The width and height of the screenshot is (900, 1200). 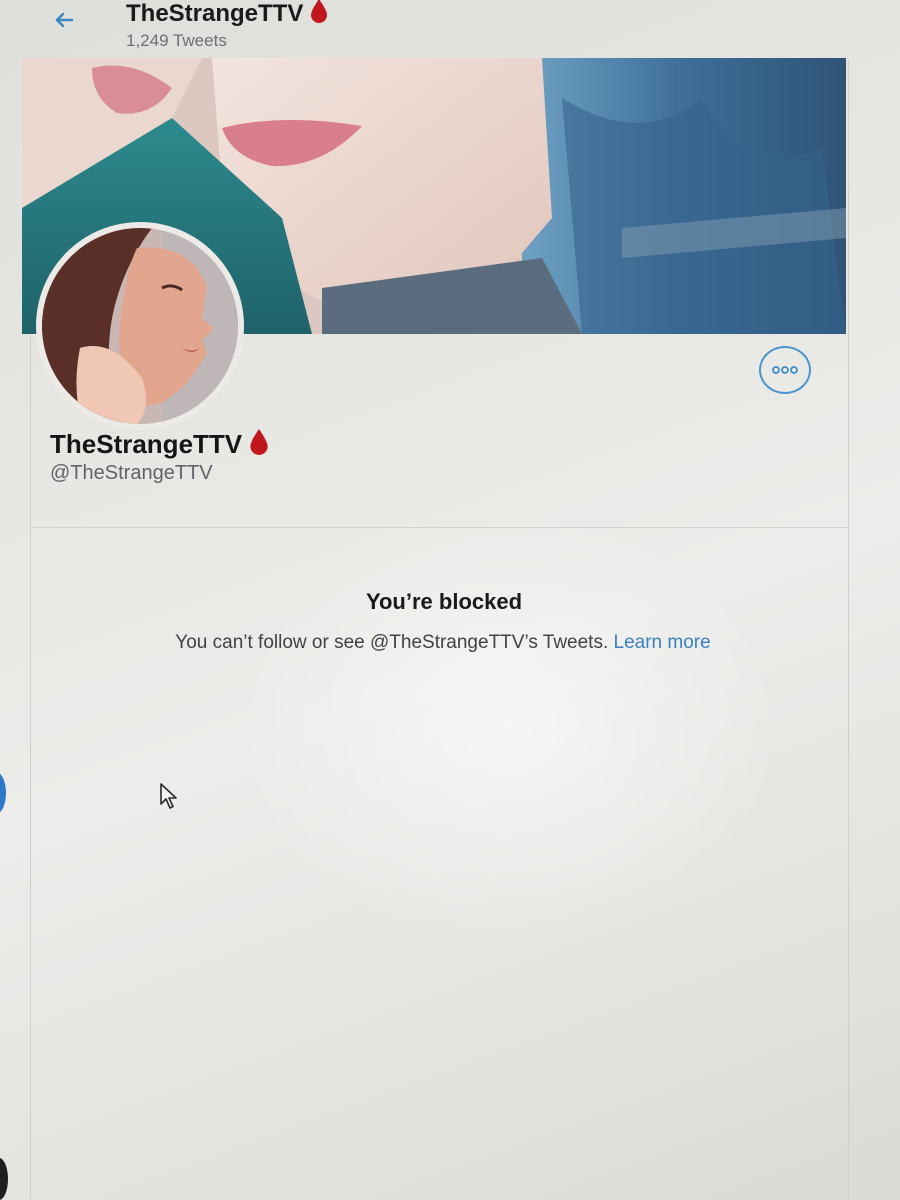 I want to click on header-title: TheStrangeTTV, so click(x=227, y=15).